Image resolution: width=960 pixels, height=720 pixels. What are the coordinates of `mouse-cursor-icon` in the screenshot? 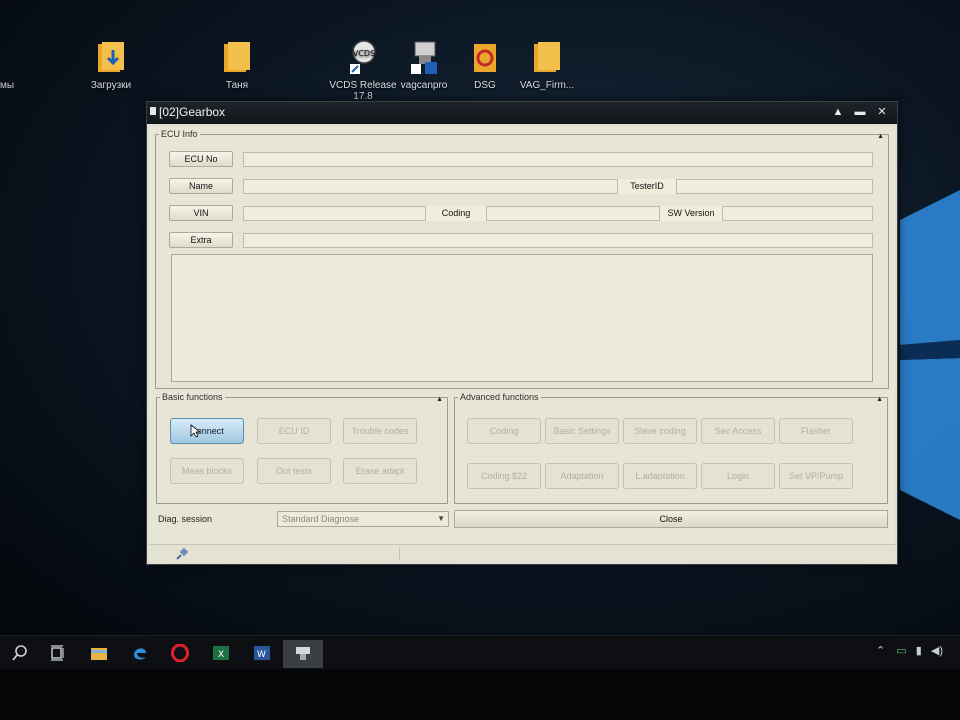 It's located at (195, 431).